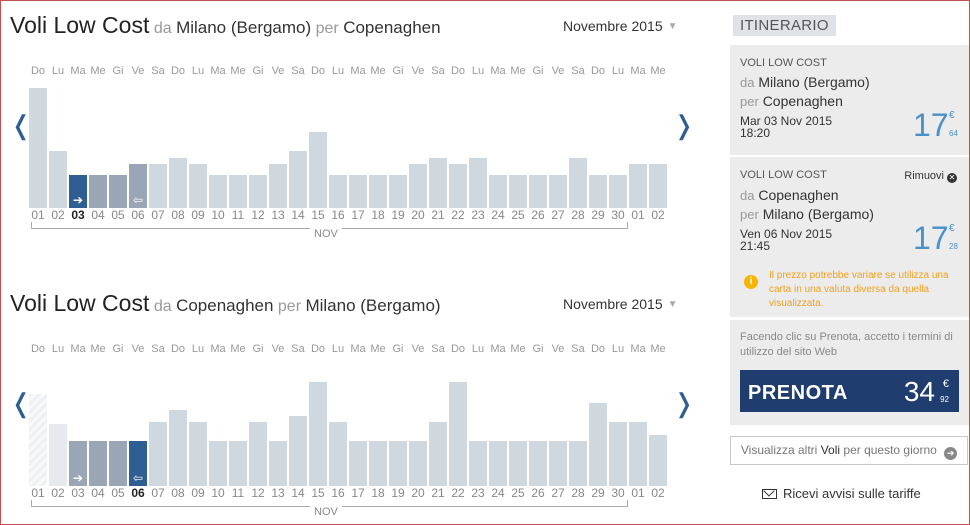 Image resolution: width=970 pixels, height=525 pixels. What do you see at coordinates (158, 215) in the screenshot?
I see `date-label: 07` at bounding box center [158, 215].